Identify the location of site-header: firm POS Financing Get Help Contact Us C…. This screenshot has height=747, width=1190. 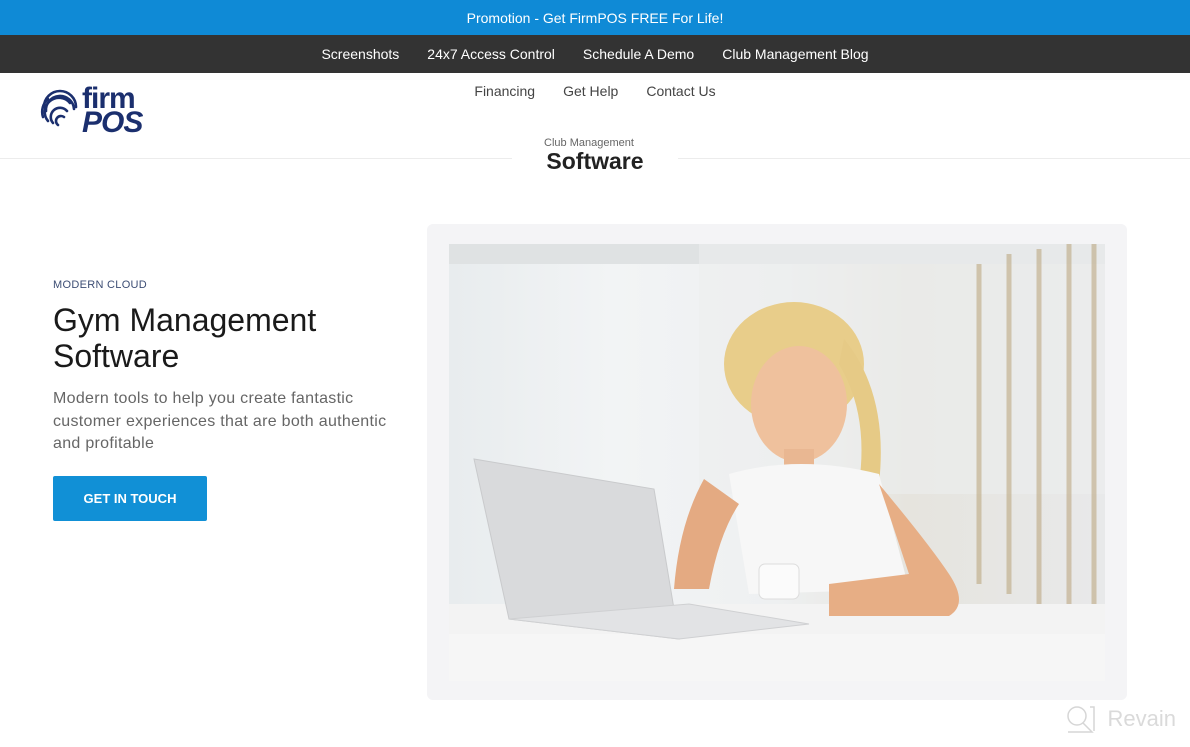
(595, 127).